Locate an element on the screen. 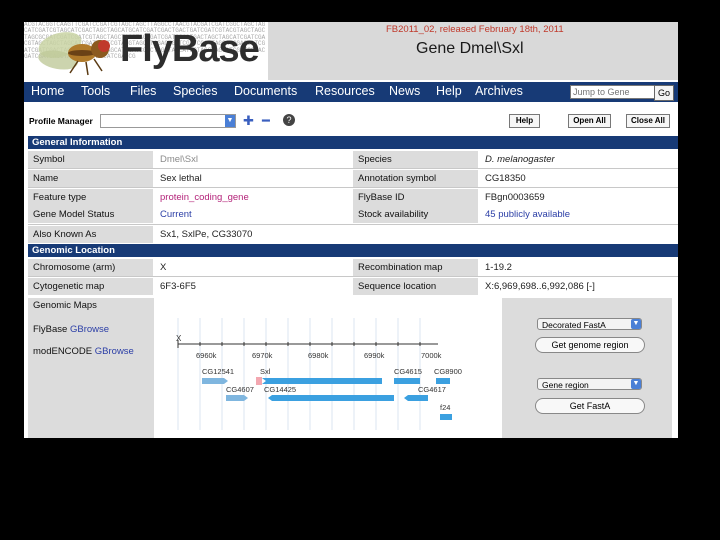 Image resolution: width=720 pixels, height=540 pixels. nav-resources: Resources is located at coordinates (345, 91).